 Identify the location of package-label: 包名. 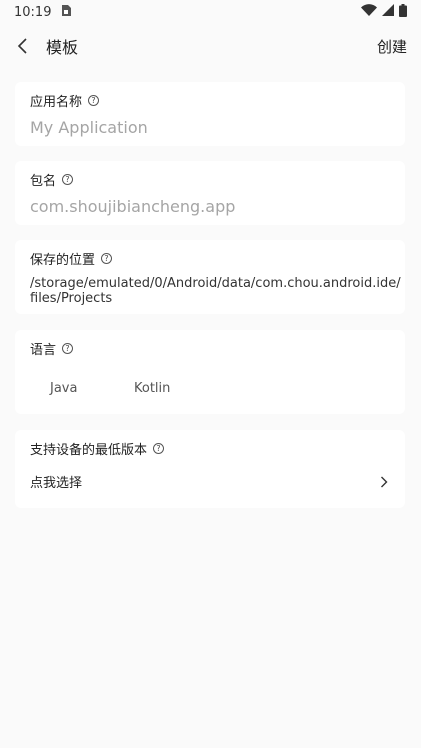
(43, 181).